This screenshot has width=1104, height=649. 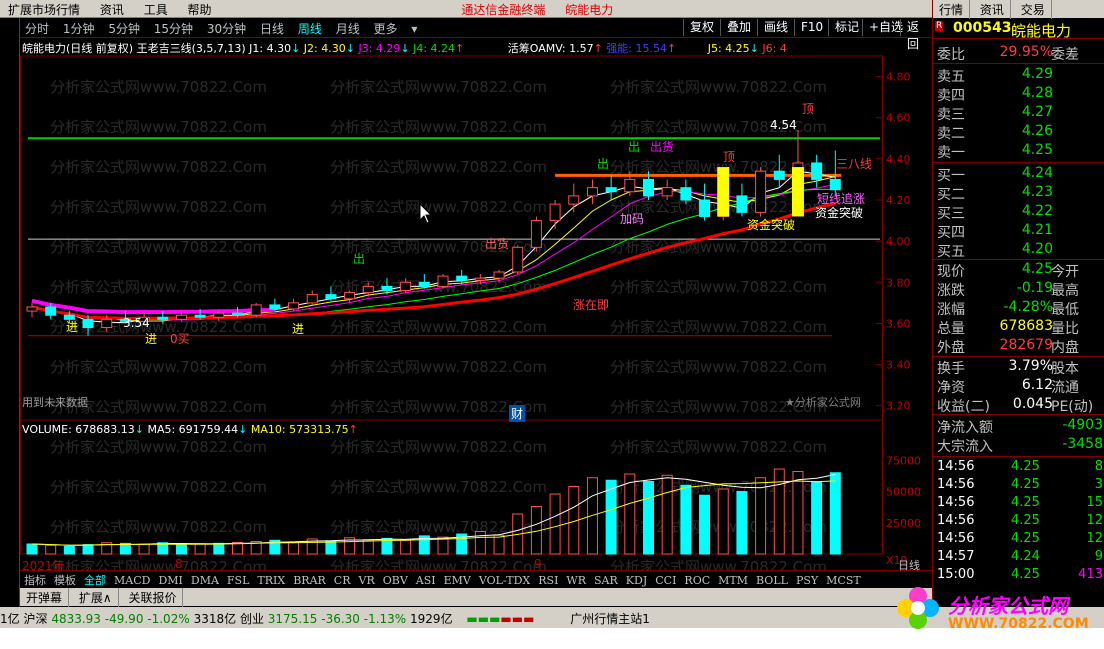 I want to click on indicator-tab: CR, so click(x=342, y=580).